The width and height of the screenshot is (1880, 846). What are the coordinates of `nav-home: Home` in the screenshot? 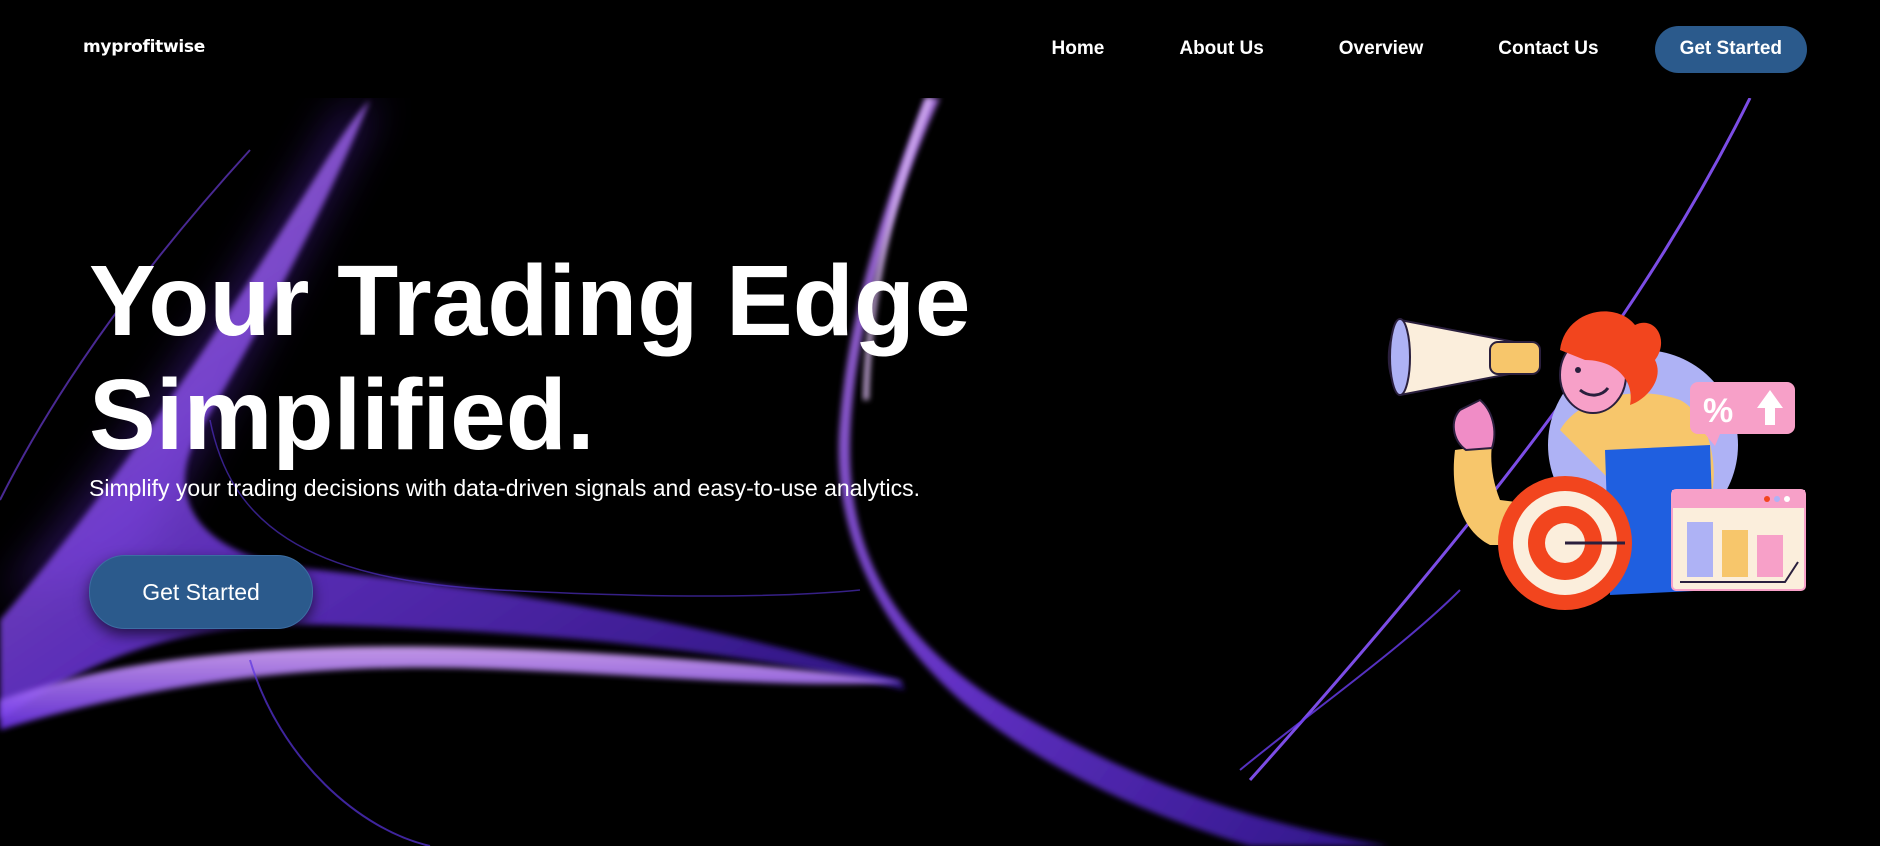 It's located at (1078, 49).